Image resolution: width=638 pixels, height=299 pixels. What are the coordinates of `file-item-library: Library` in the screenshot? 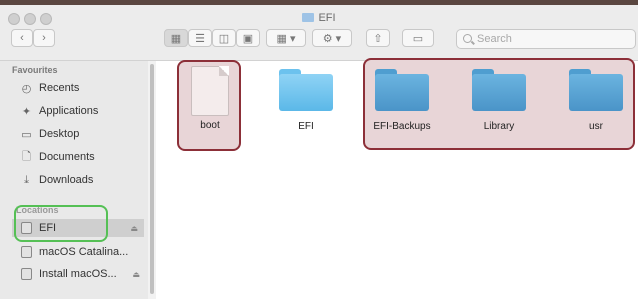 It's located at (499, 100).